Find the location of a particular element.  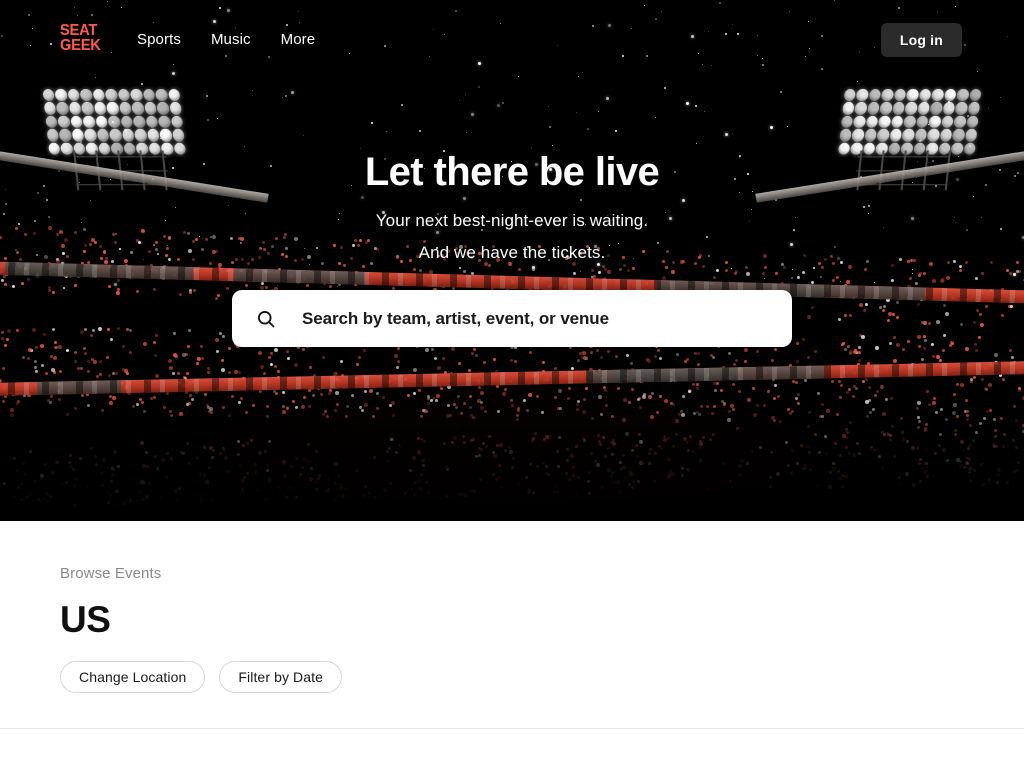

hero-subheadline-line-2: And we have the tickets. is located at coordinates (512, 252).